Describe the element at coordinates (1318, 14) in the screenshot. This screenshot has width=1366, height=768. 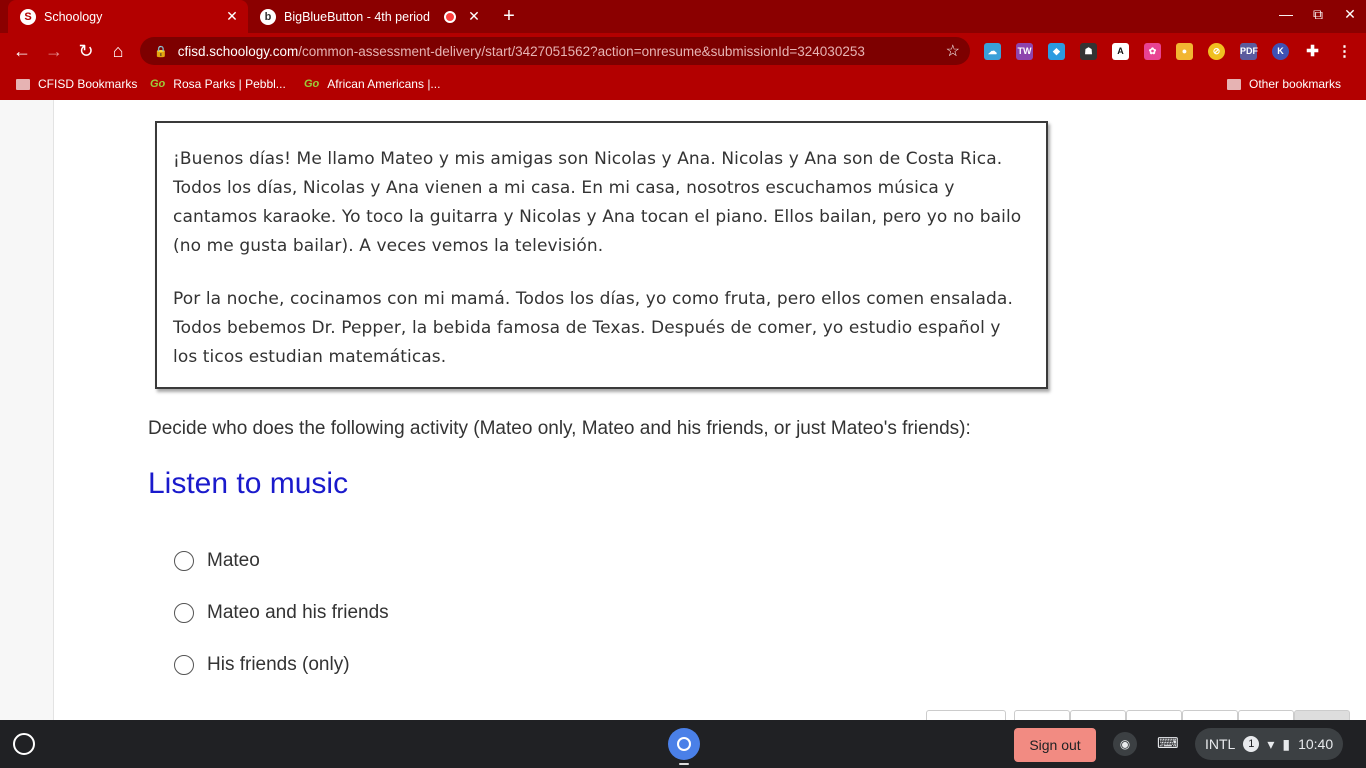
I see `restore-icon: ⧉` at that location.